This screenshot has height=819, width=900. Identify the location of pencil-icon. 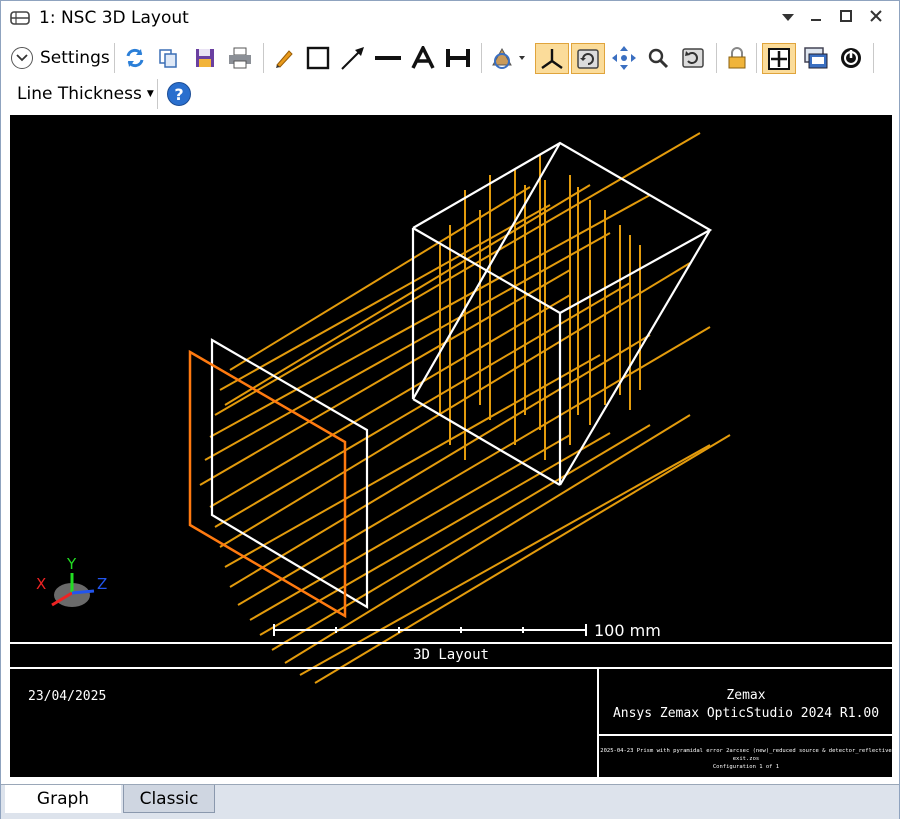
(284, 58).